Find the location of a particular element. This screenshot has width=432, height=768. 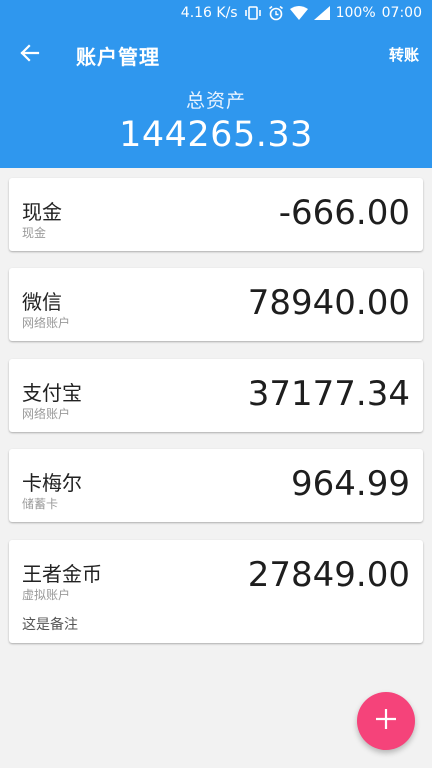

account-card-cash: 现金 现金 -666.00 is located at coordinates (216, 214).